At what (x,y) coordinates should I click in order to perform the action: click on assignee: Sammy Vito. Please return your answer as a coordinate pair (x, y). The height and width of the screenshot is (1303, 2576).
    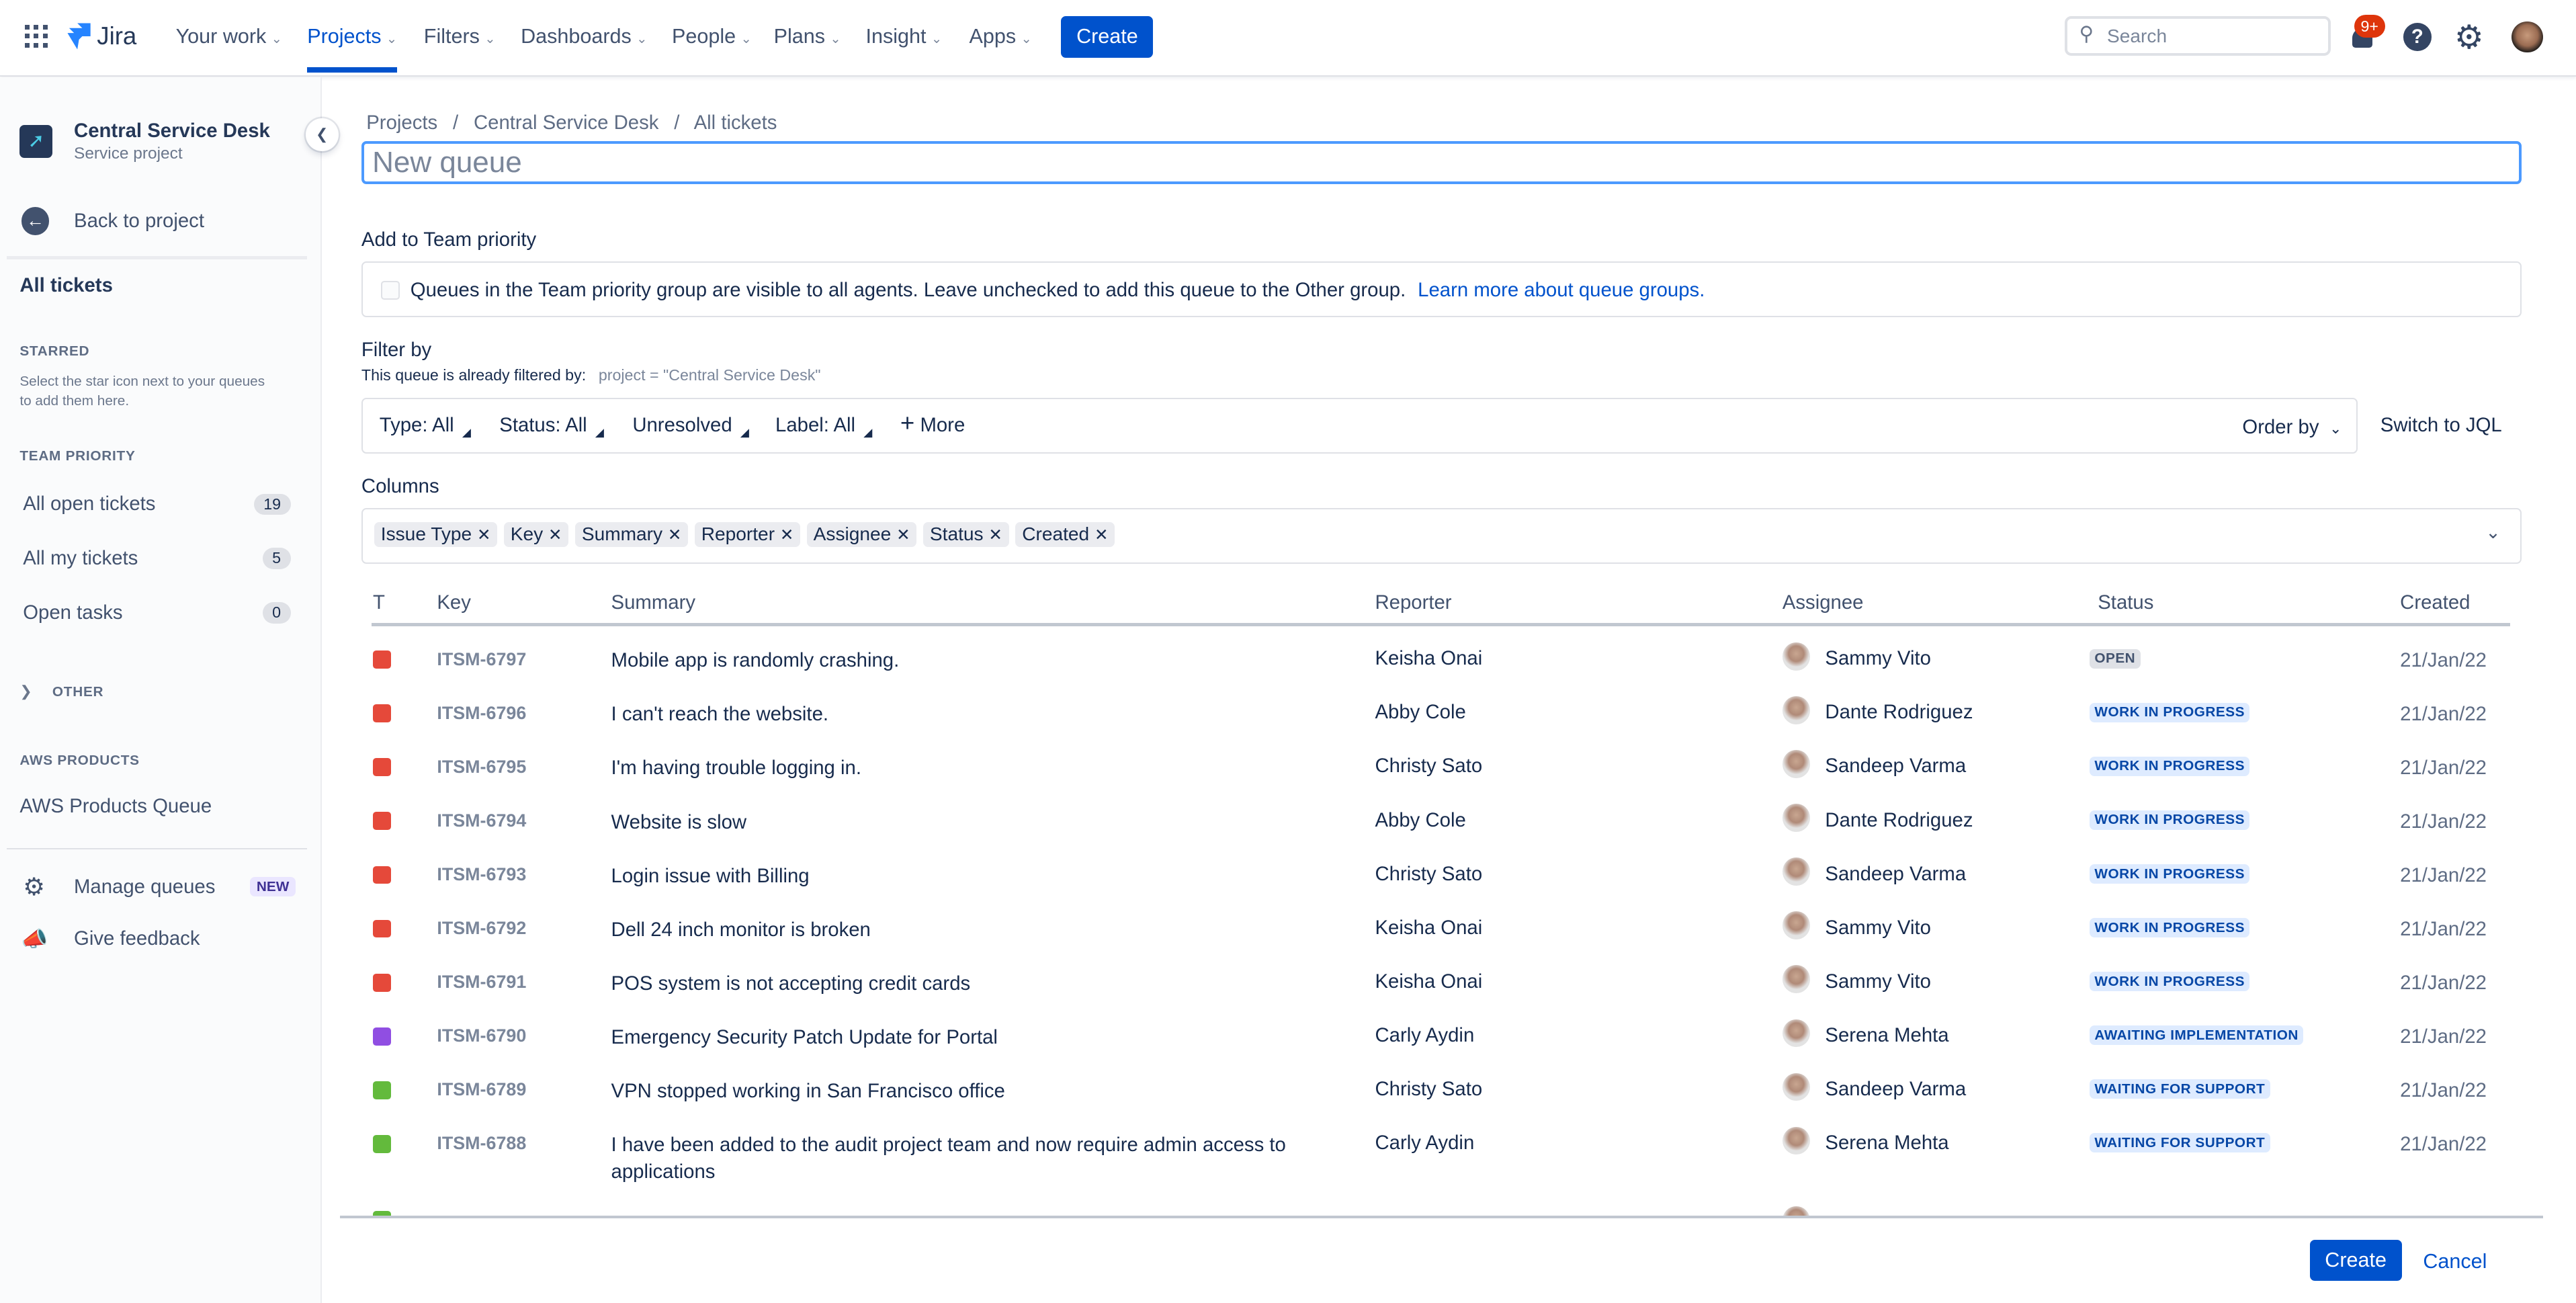
    Looking at the image, I should click on (1878, 982).